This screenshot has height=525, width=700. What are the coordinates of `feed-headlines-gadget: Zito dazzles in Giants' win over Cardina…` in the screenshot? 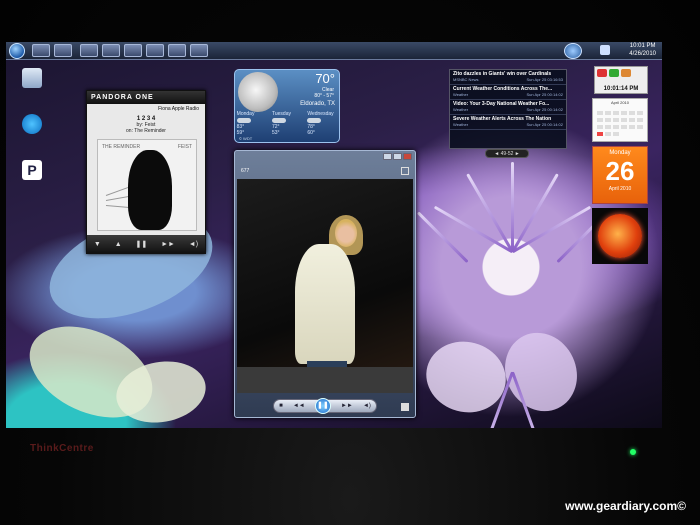 It's located at (508, 109).